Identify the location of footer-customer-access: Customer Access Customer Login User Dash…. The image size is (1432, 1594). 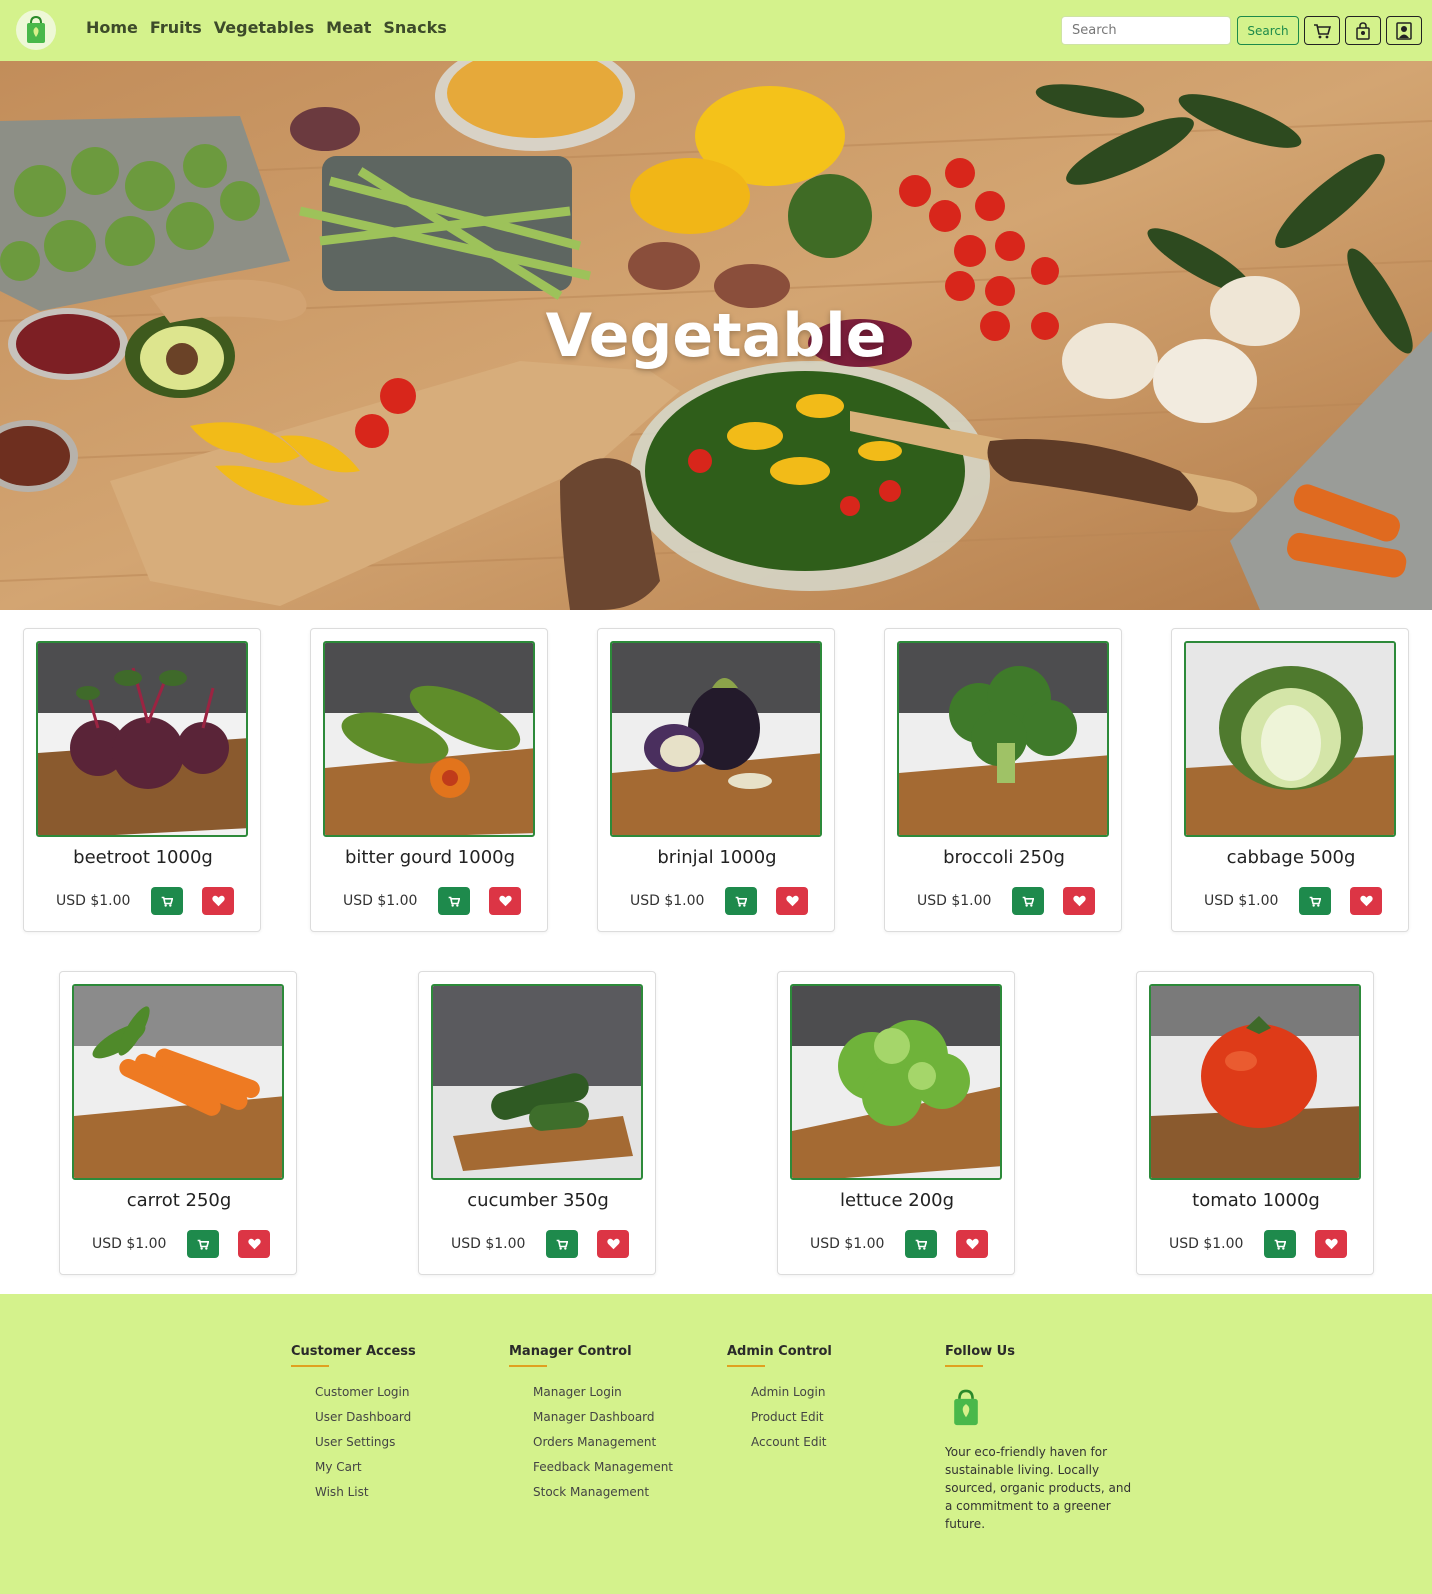
(353, 1427).